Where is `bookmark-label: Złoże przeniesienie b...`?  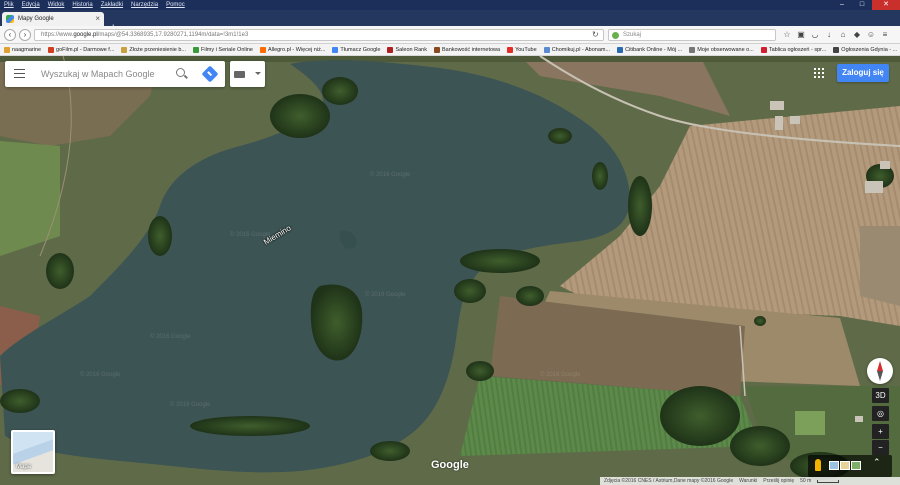 bookmark-label: Złoże przeniesienie b... is located at coordinates (157, 49).